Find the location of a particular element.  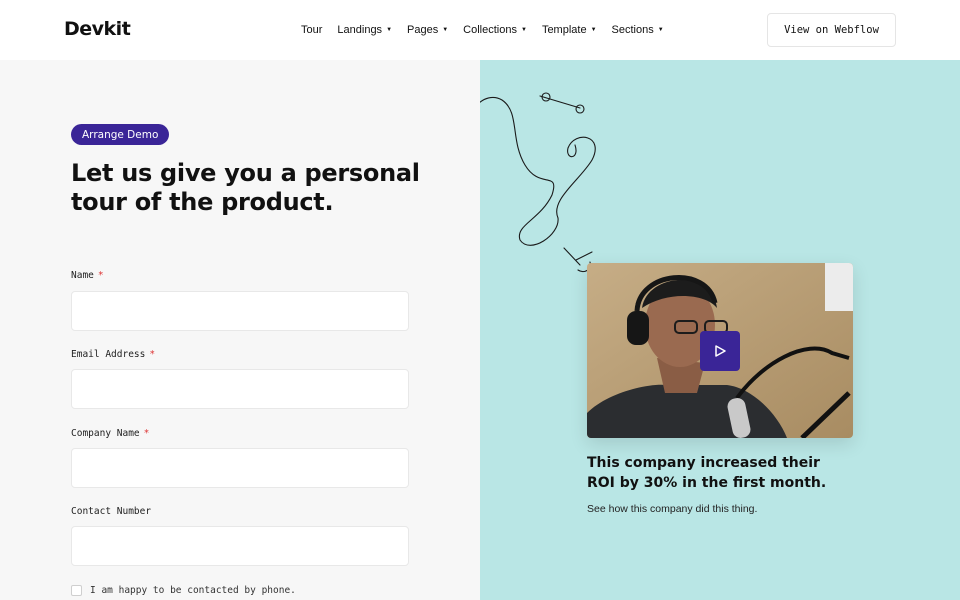

nav-item-label: Tour is located at coordinates (312, 30).